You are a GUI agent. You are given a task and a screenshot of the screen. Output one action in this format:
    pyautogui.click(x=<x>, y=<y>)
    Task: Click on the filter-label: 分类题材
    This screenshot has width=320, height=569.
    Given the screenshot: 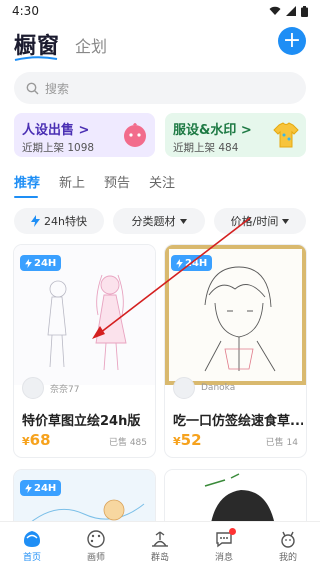 What is the action you would take?
    pyautogui.click(x=153, y=221)
    